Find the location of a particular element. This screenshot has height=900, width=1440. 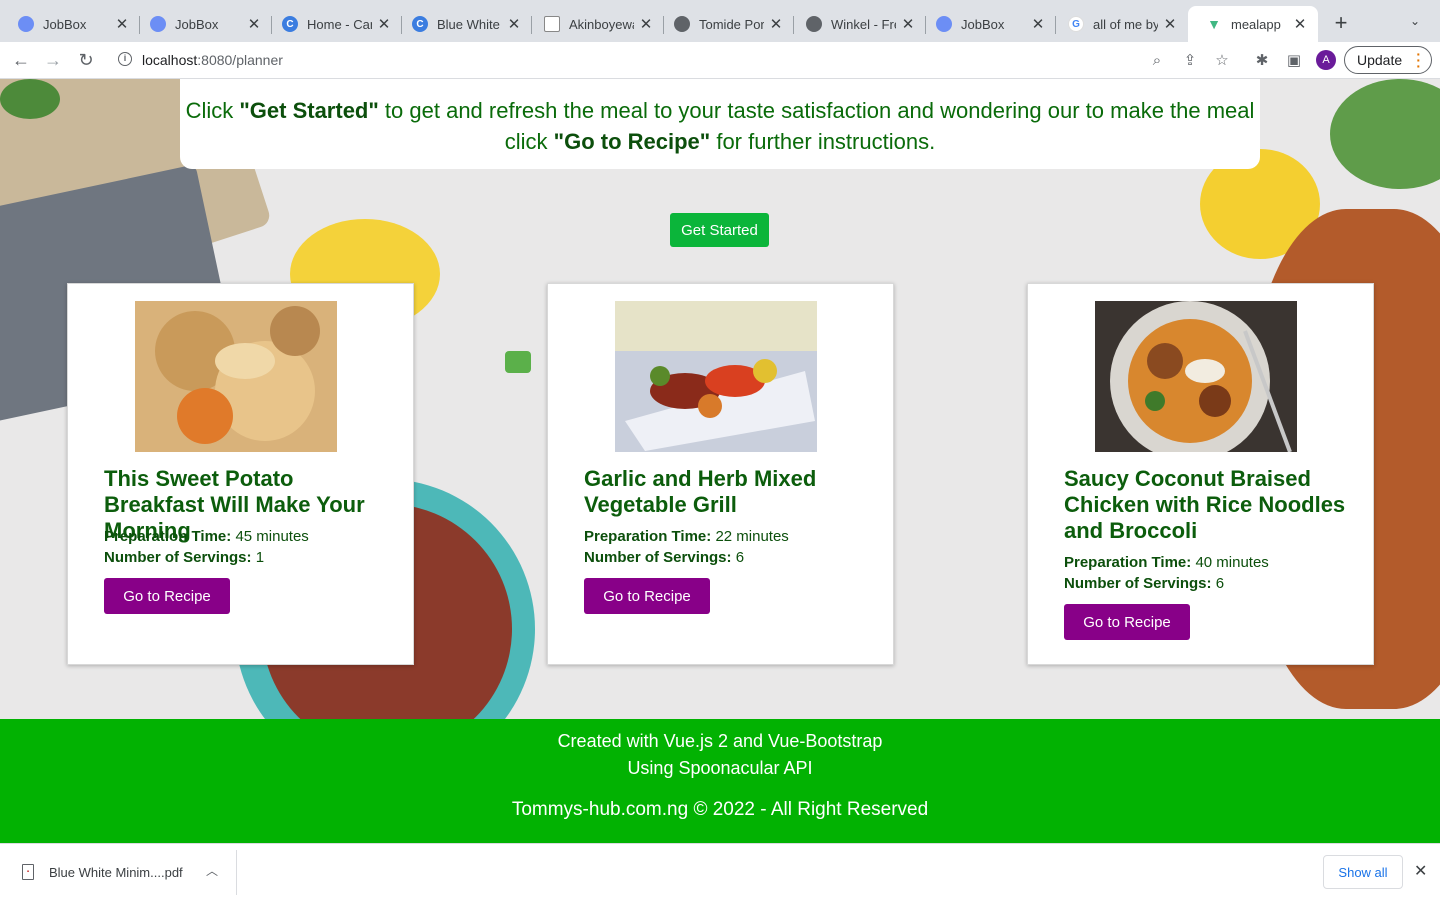

profile-avatar: A is located at coordinates (1326, 60).